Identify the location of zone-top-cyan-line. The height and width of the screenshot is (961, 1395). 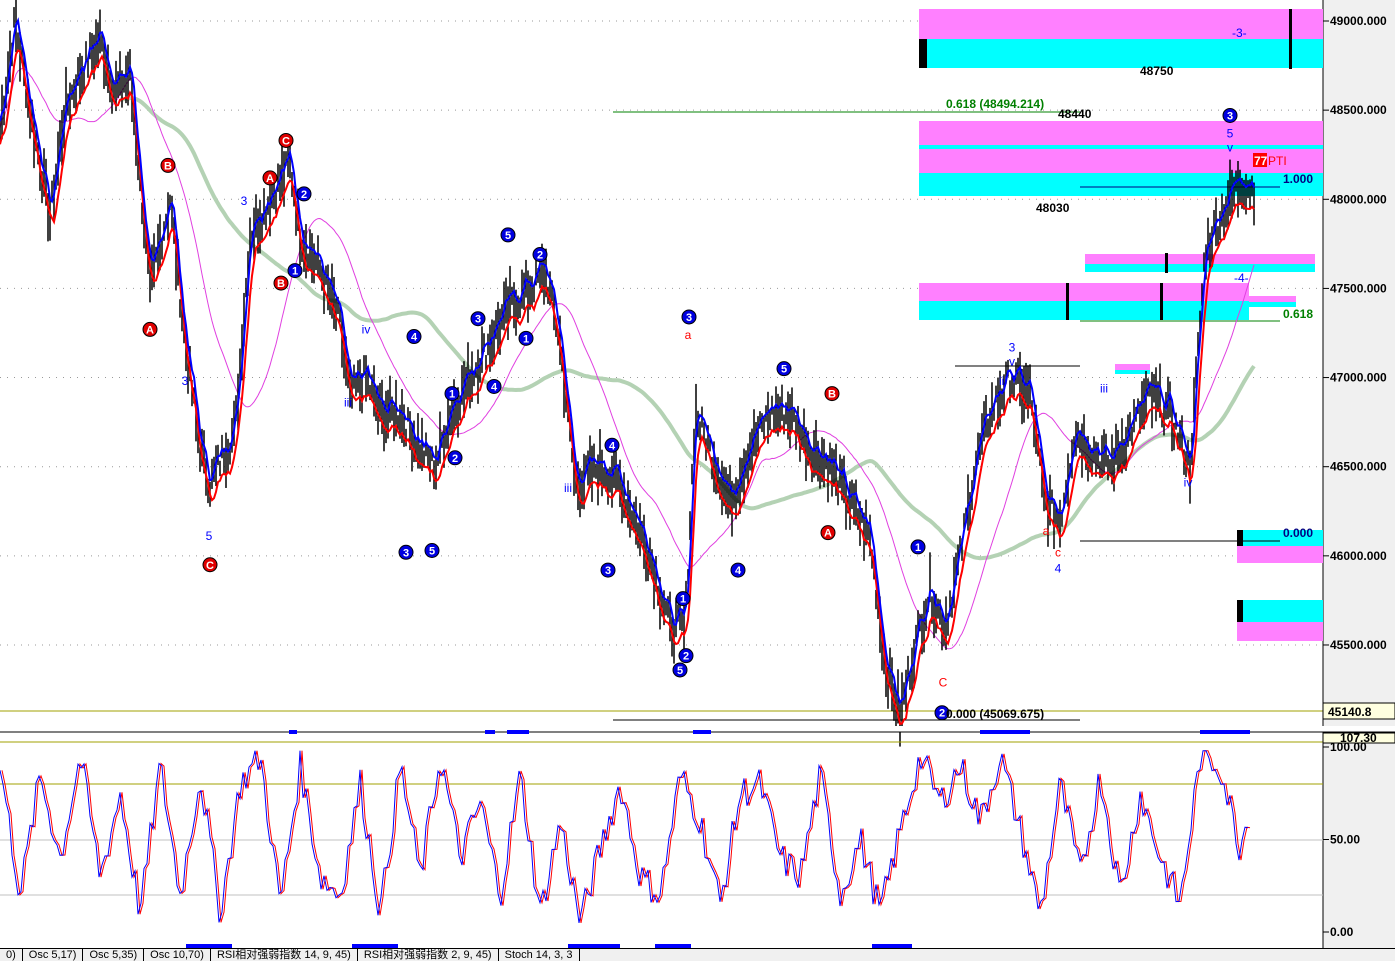
(1121, 147).